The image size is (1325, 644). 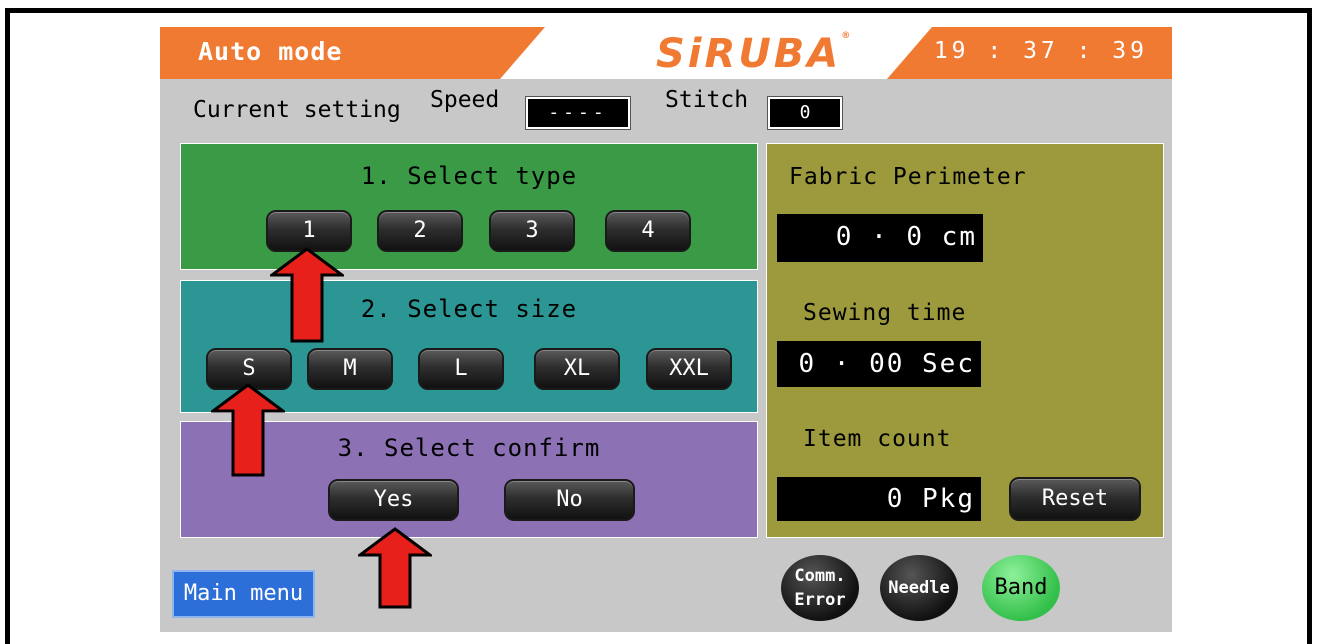 I want to click on main-menu-button: Main menu, so click(x=243, y=594).